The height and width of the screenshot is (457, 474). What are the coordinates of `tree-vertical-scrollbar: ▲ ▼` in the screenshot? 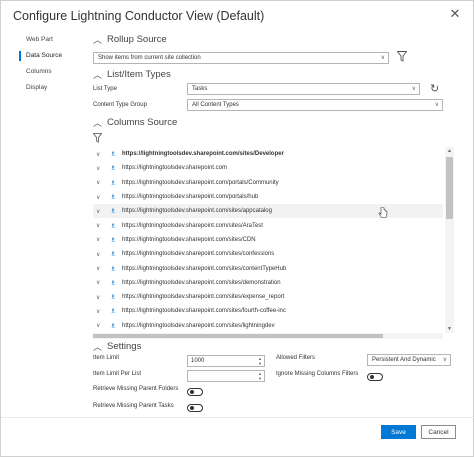 It's located at (449, 240).